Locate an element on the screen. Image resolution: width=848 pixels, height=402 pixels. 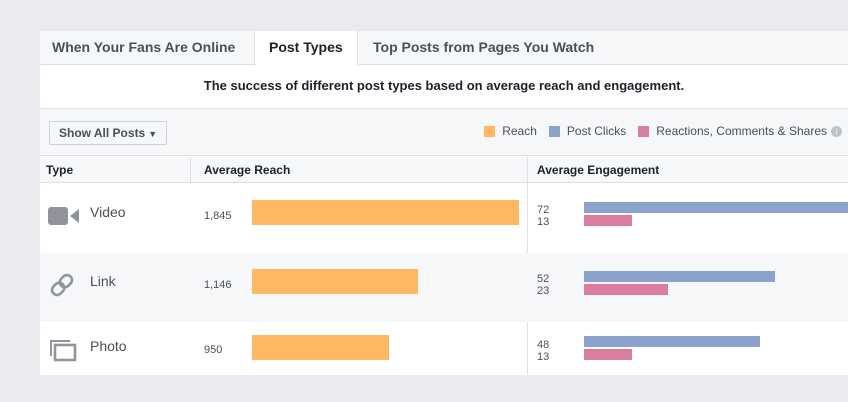
average-reach-value: 1,845 is located at coordinates (218, 216).